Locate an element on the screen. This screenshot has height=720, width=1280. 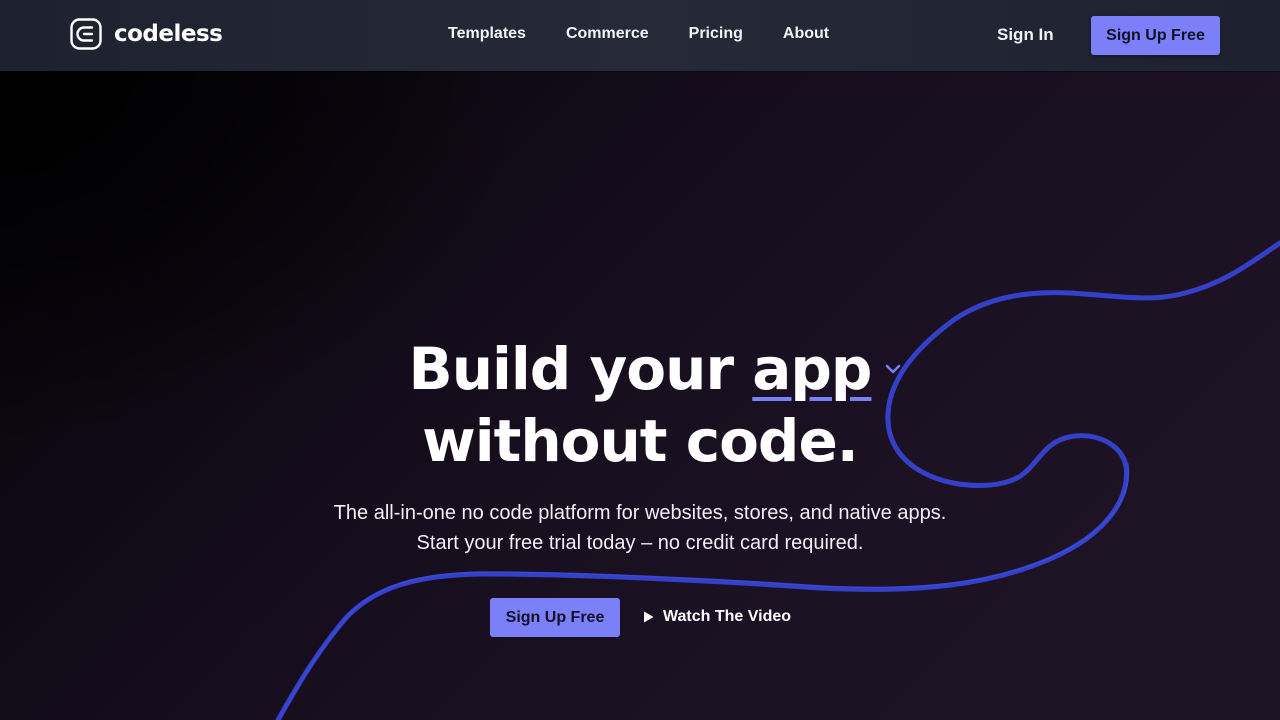
headline-line-2: without code. is located at coordinates (640, 441).